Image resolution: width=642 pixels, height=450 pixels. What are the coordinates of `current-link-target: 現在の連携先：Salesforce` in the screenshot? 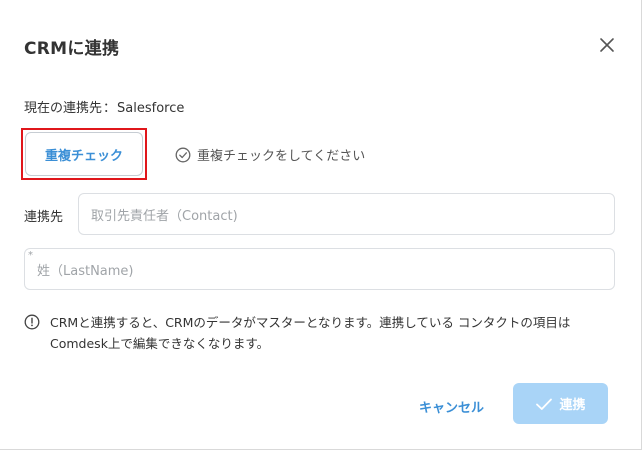 It's located at (104, 106).